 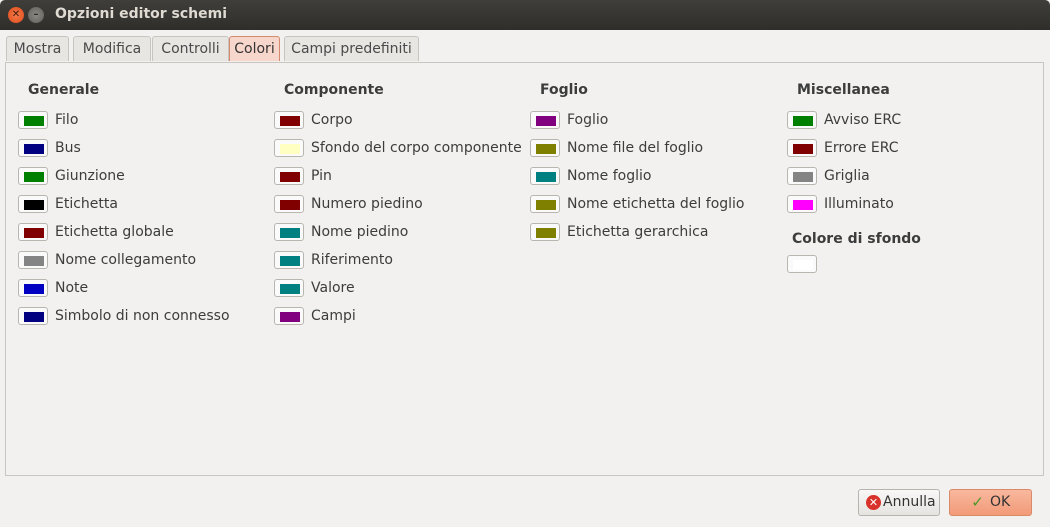 I want to click on cancel-button: ✕ Annulla, so click(x=899, y=502).